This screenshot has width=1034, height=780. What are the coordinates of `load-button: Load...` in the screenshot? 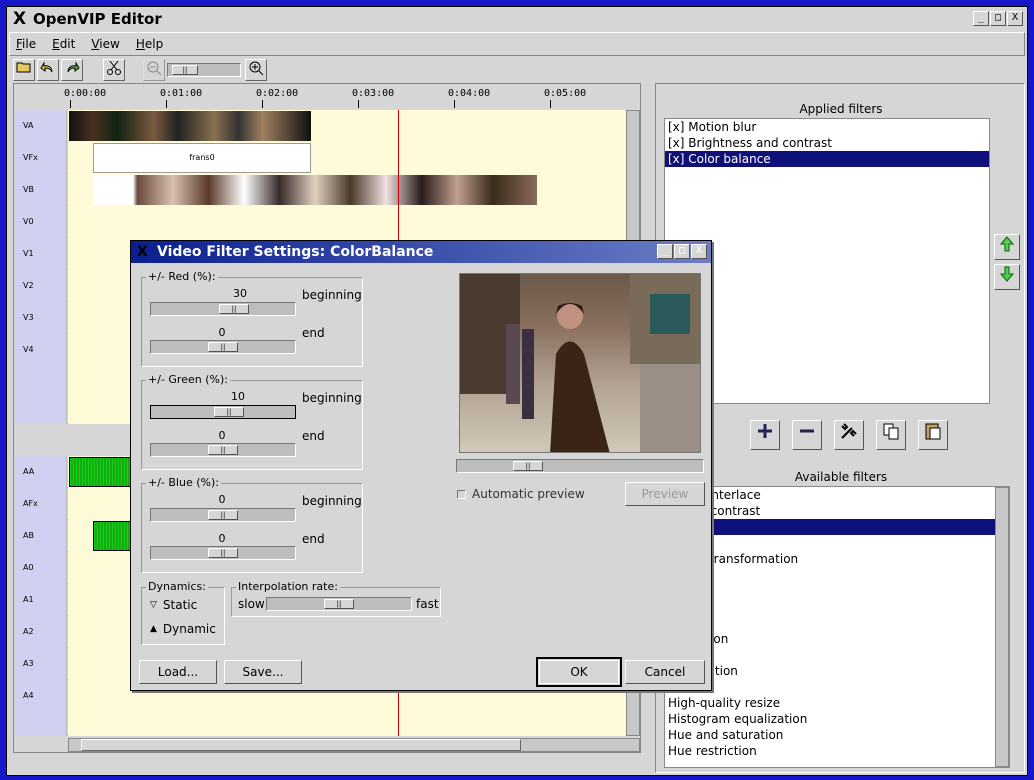 It's located at (178, 672).